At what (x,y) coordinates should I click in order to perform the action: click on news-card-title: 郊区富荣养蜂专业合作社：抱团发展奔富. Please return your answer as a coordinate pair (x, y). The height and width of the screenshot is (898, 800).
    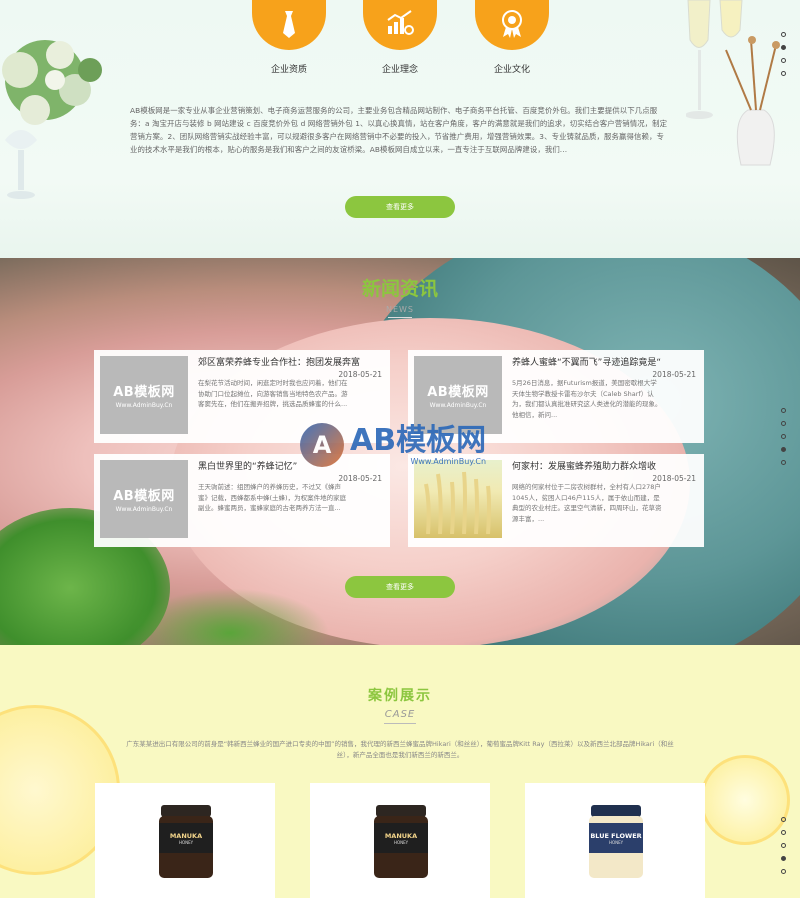
    Looking at the image, I should click on (288, 361).